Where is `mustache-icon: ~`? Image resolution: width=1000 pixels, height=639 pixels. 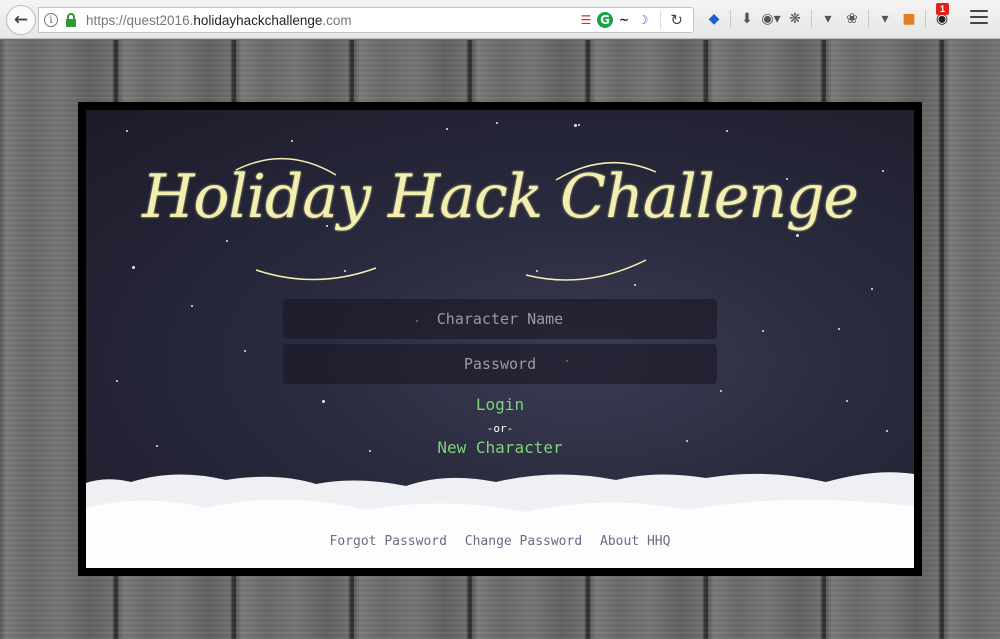
mustache-icon: ~ is located at coordinates (624, 20).